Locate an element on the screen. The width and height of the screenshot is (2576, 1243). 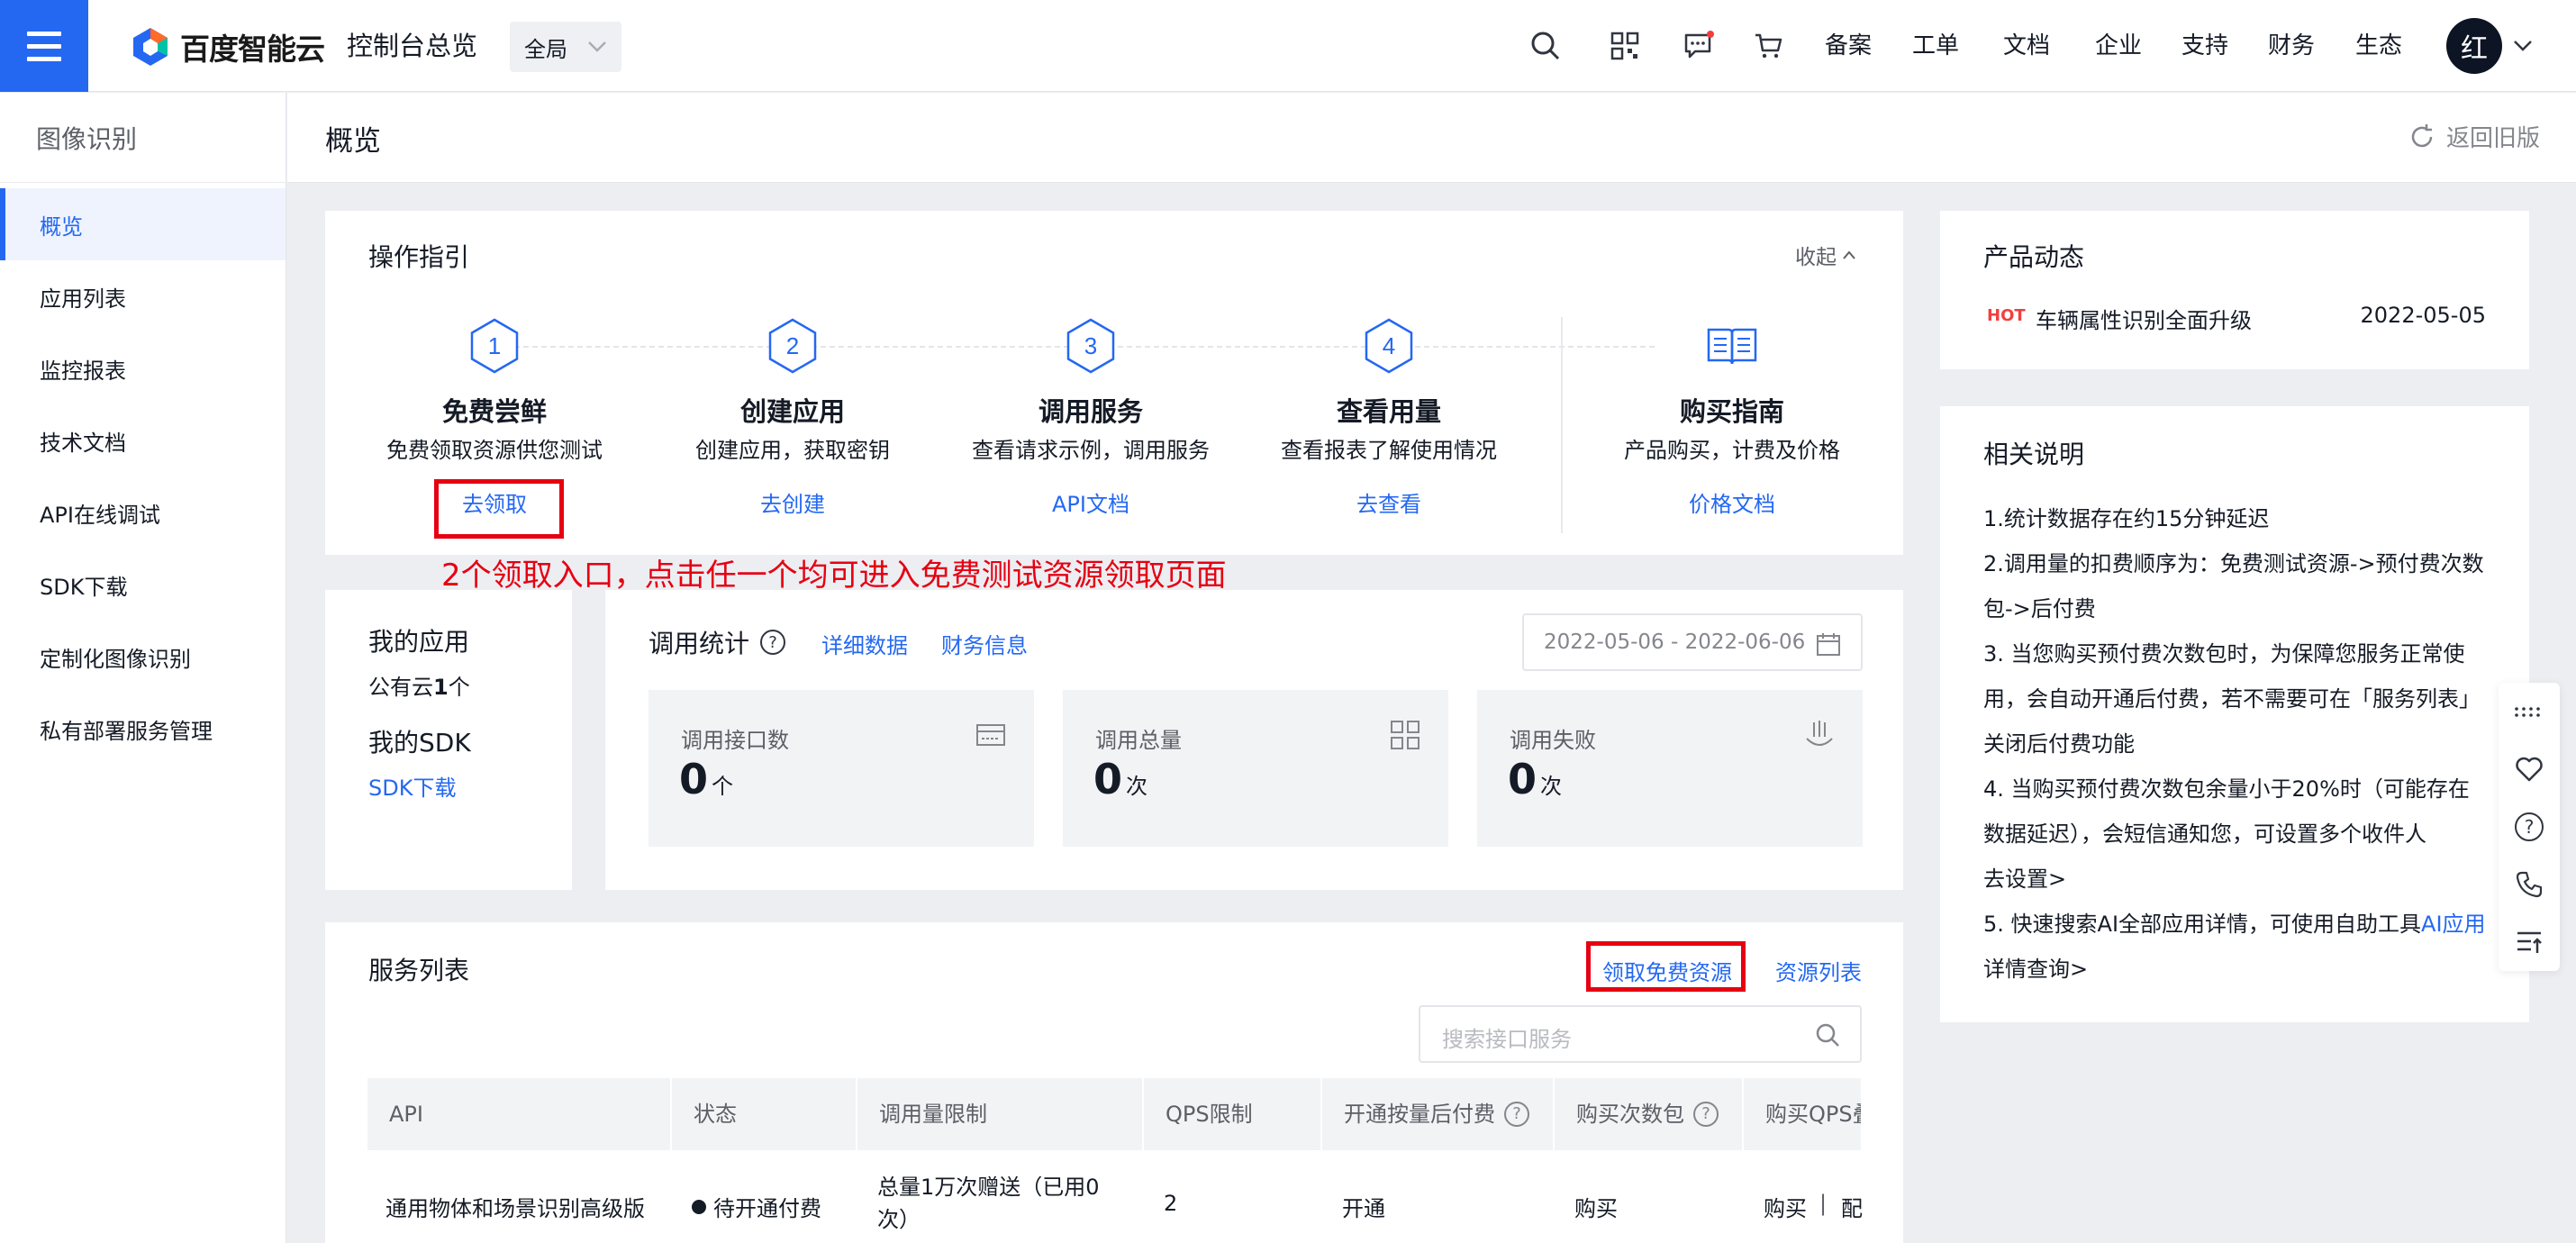
col-api: API is located at coordinates (519, 1114).